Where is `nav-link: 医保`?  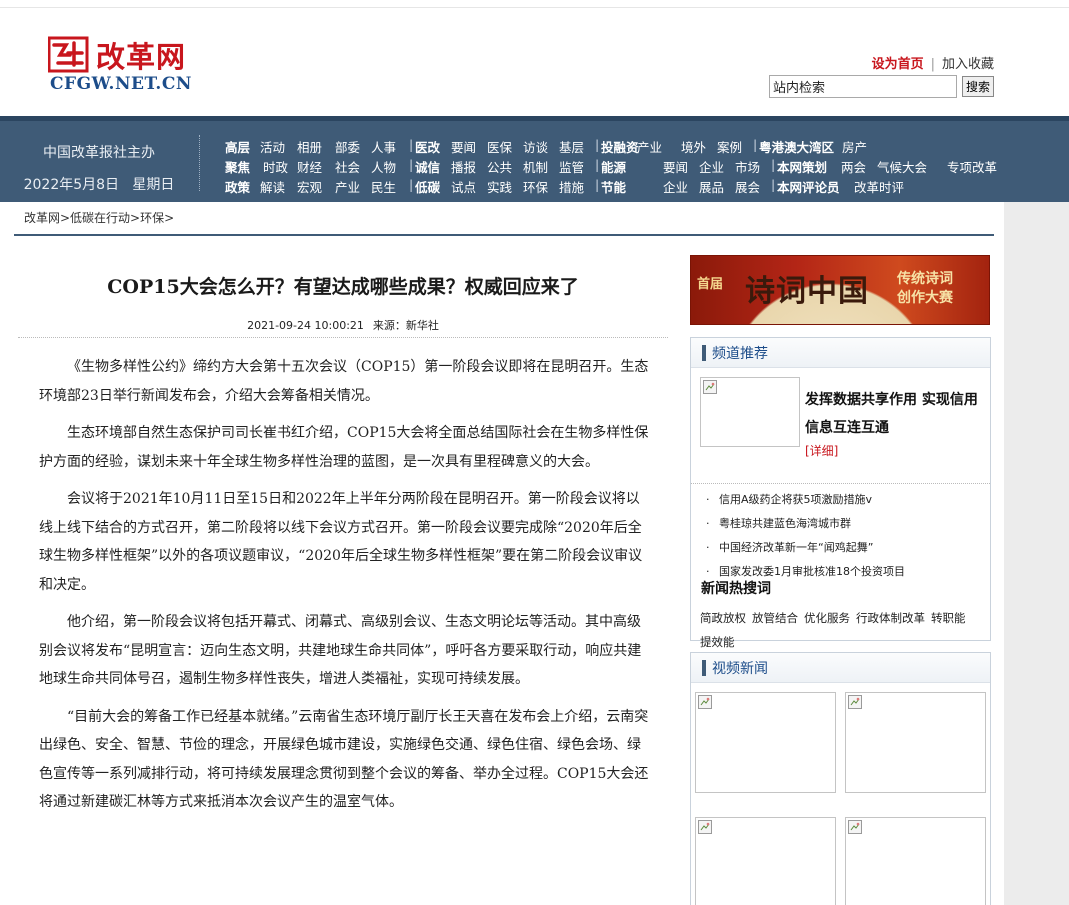 nav-link: 医保 is located at coordinates (499, 146).